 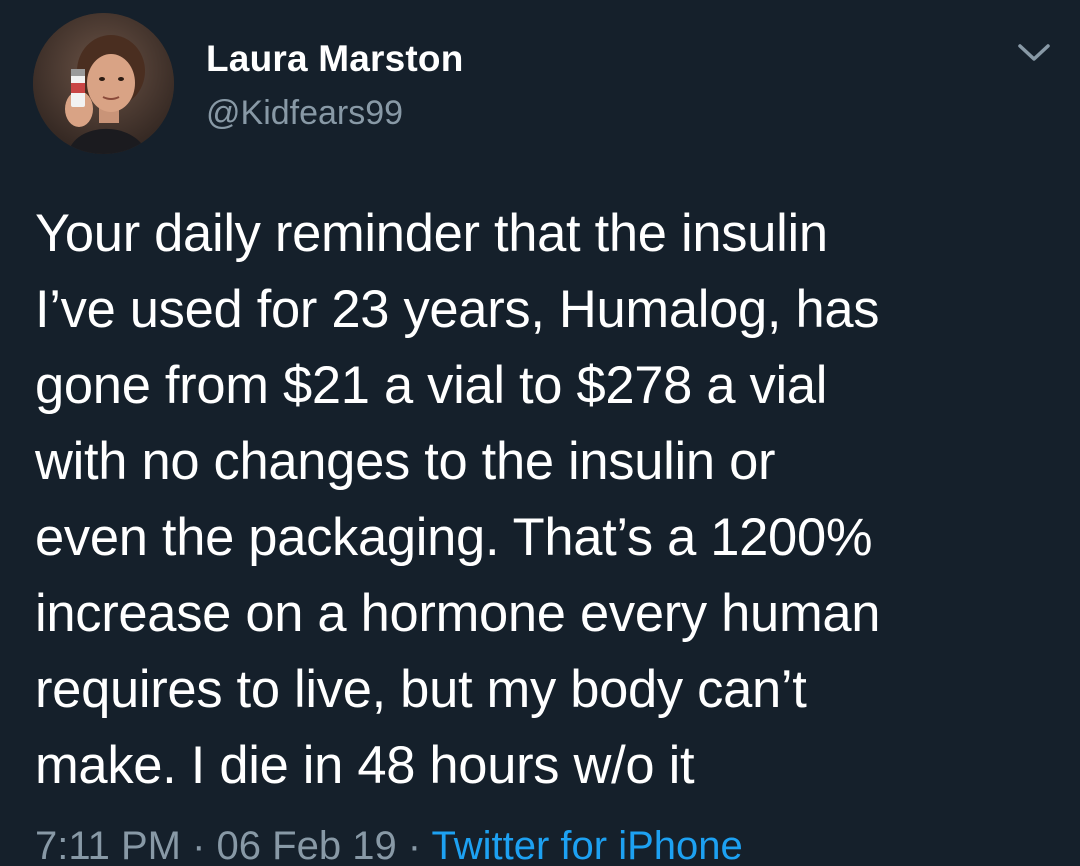 What do you see at coordinates (306, 845) in the screenshot?
I see `tweet-date: 06 Feb 19` at bounding box center [306, 845].